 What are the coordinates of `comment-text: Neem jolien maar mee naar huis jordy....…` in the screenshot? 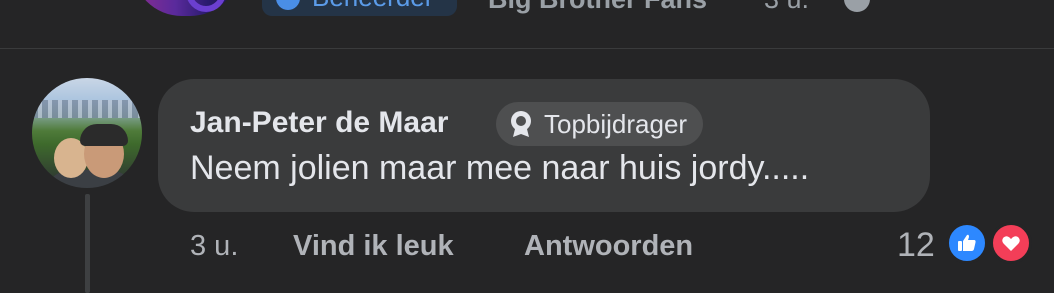 It's located at (500, 168).